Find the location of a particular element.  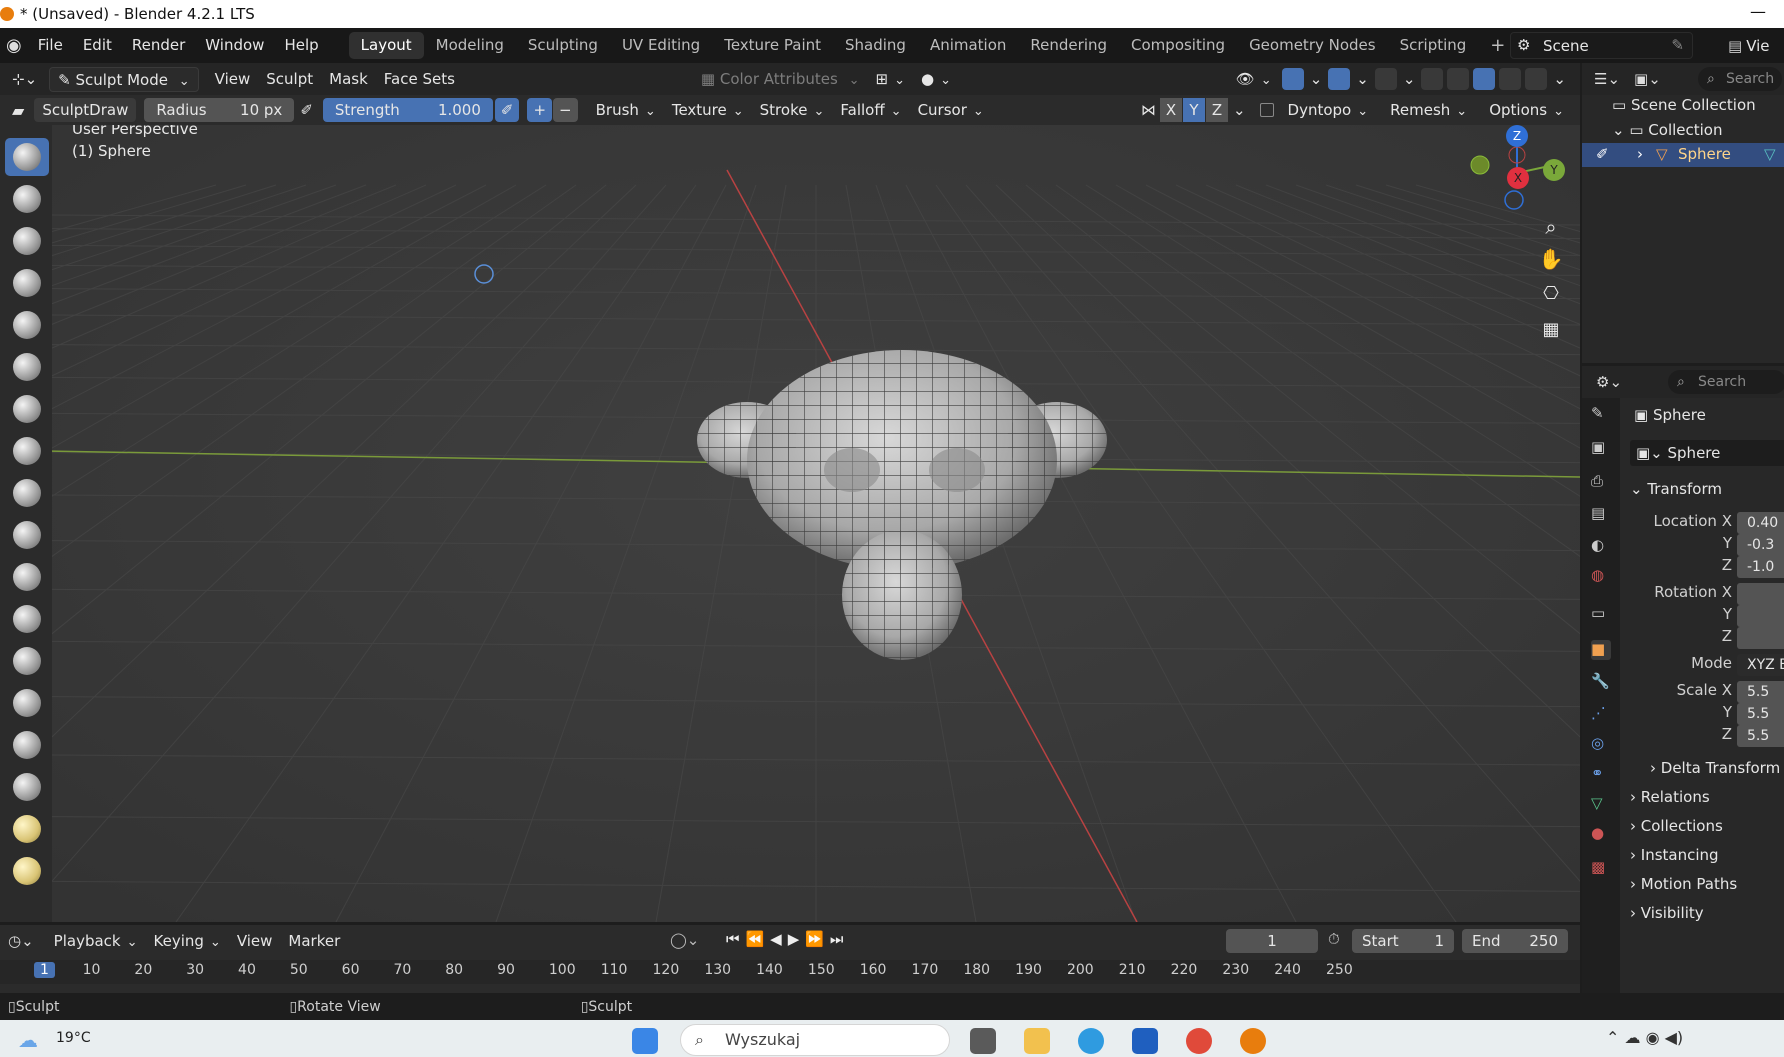

tab-rendering: Rendering is located at coordinates (1068, 45).